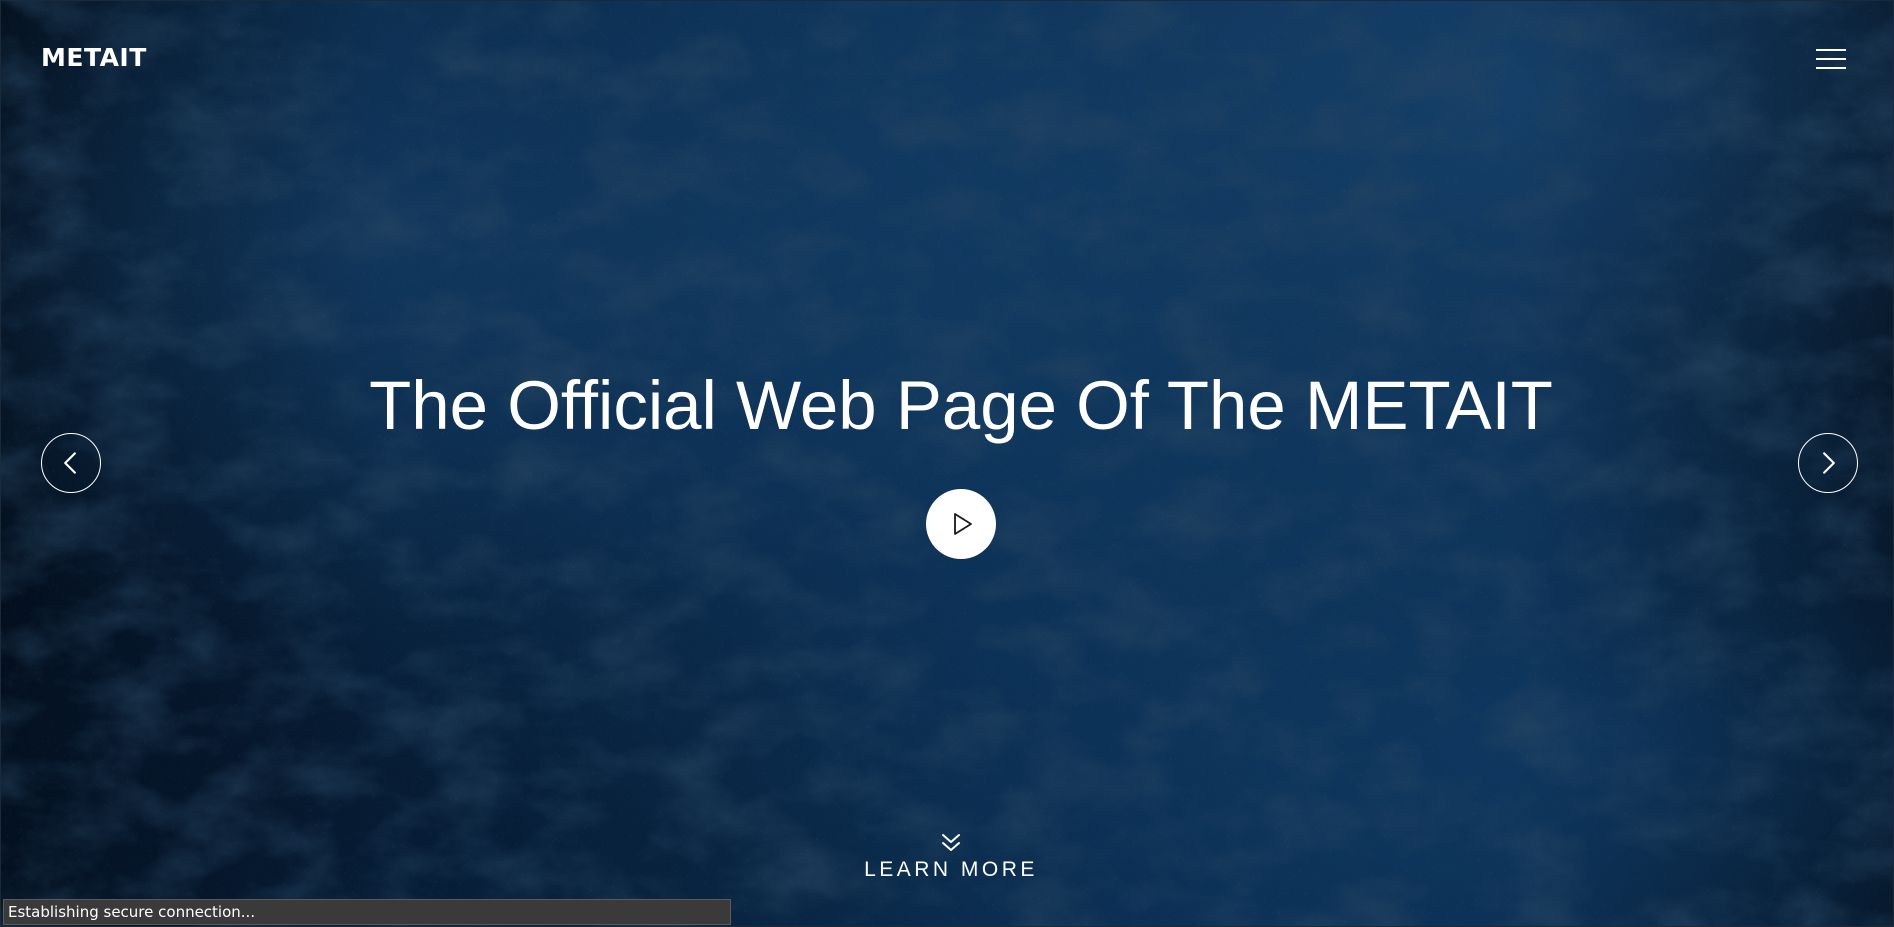 This screenshot has width=1894, height=927. I want to click on next-slide-button, so click(1828, 463).